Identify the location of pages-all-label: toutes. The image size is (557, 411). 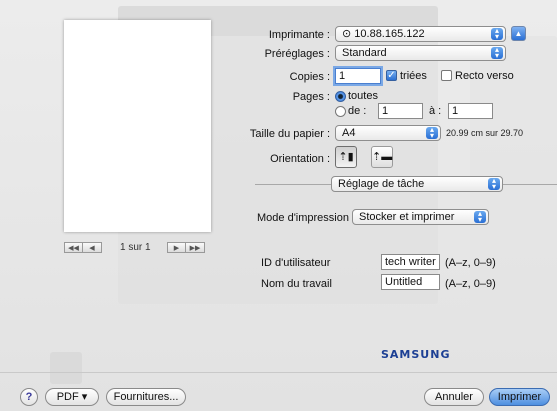
(363, 96).